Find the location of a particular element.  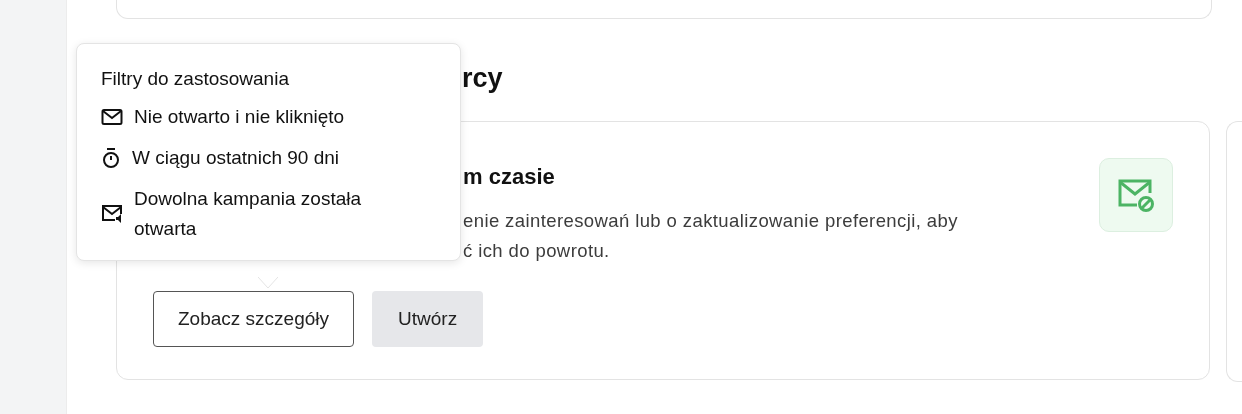

envelope-icon is located at coordinates (112, 117).